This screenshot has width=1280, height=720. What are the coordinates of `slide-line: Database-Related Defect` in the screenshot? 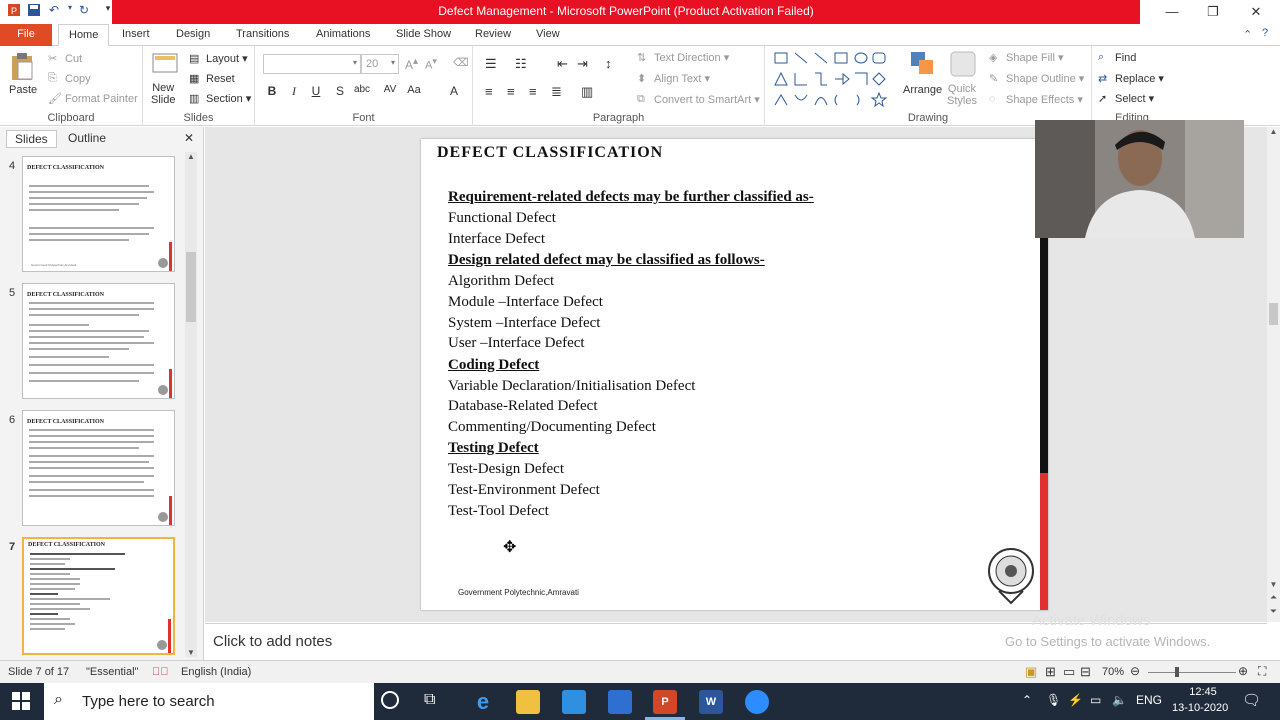 It's located at (523, 406).